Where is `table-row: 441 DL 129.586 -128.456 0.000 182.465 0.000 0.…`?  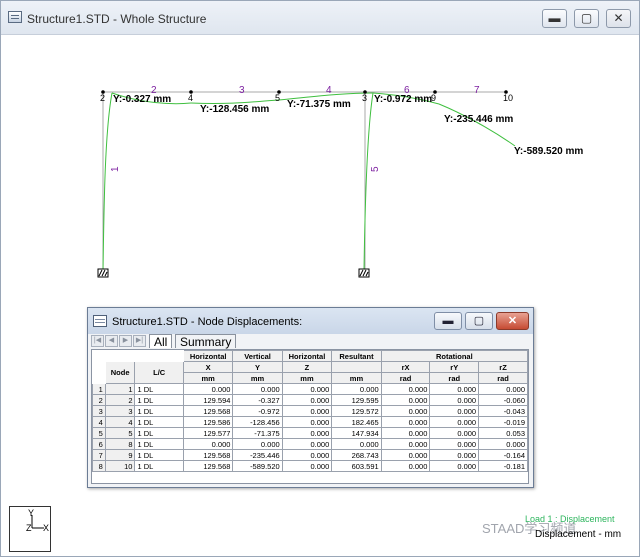
table-row: 441 DL 129.586 -128.456 0.000 182.465 0.000 0.… is located at coordinates (310, 422).